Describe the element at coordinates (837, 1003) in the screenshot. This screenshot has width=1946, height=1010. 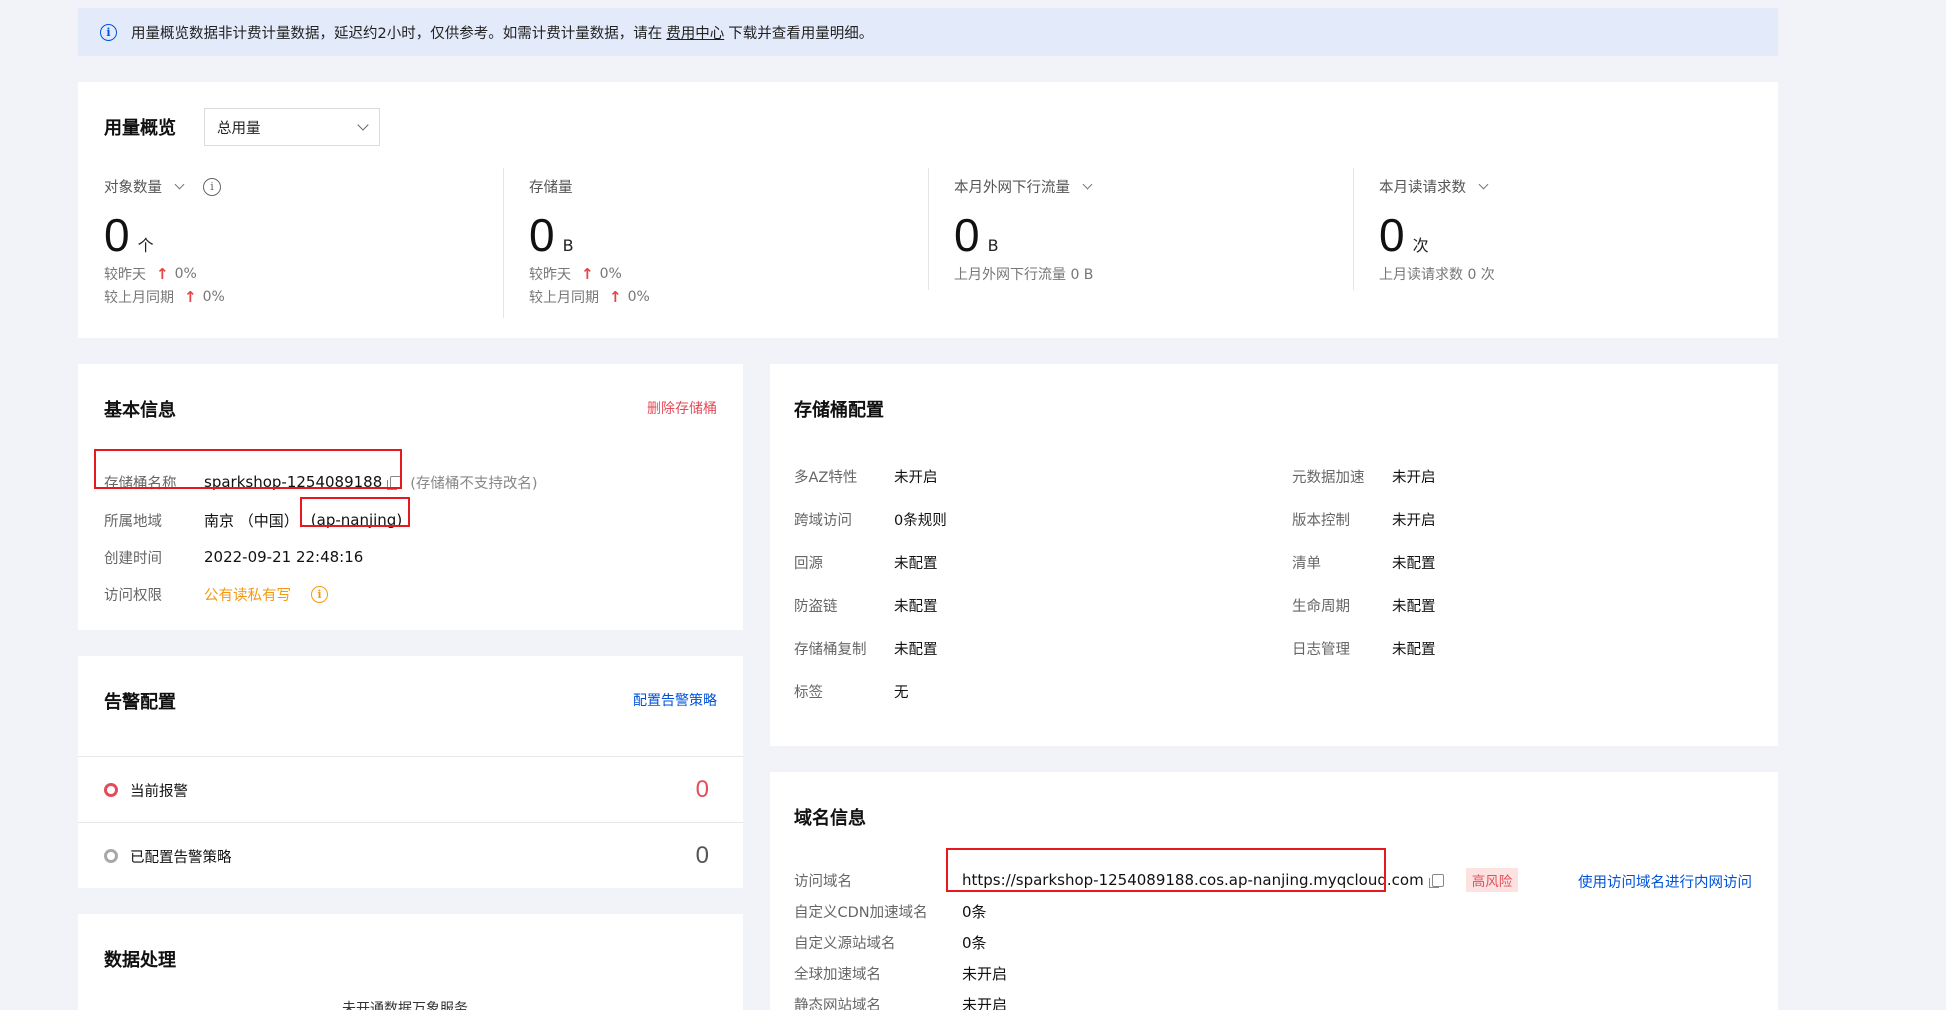
I see `domain-row-label: 静态网站域名` at that location.